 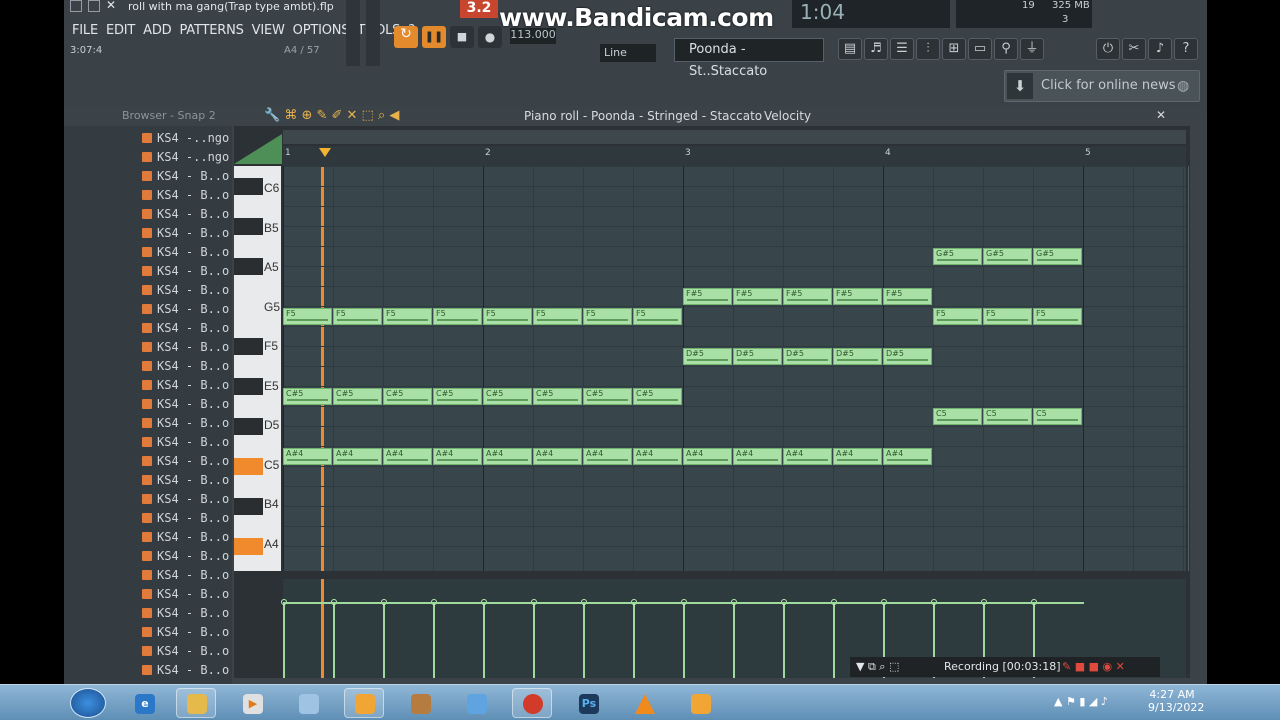 What do you see at coordinates (928, 49) in the screenshot?
I see `mixer-icon: ⫶` at bounding box center [928, 49].